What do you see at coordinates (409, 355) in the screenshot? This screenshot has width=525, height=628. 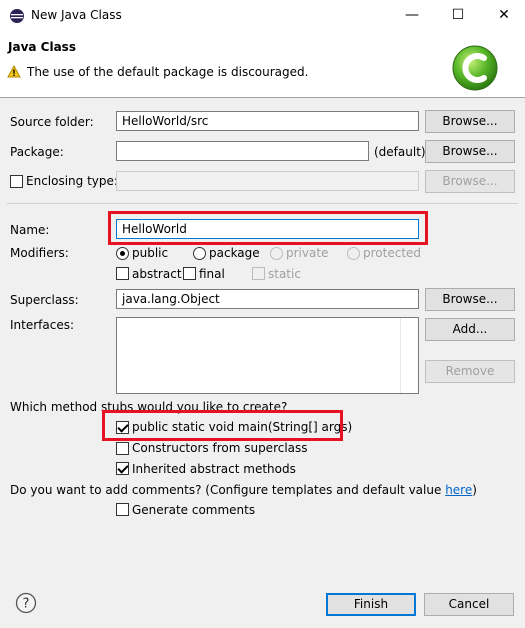 I see `interfaces-scrollbar` at bounding box center [409, 355].